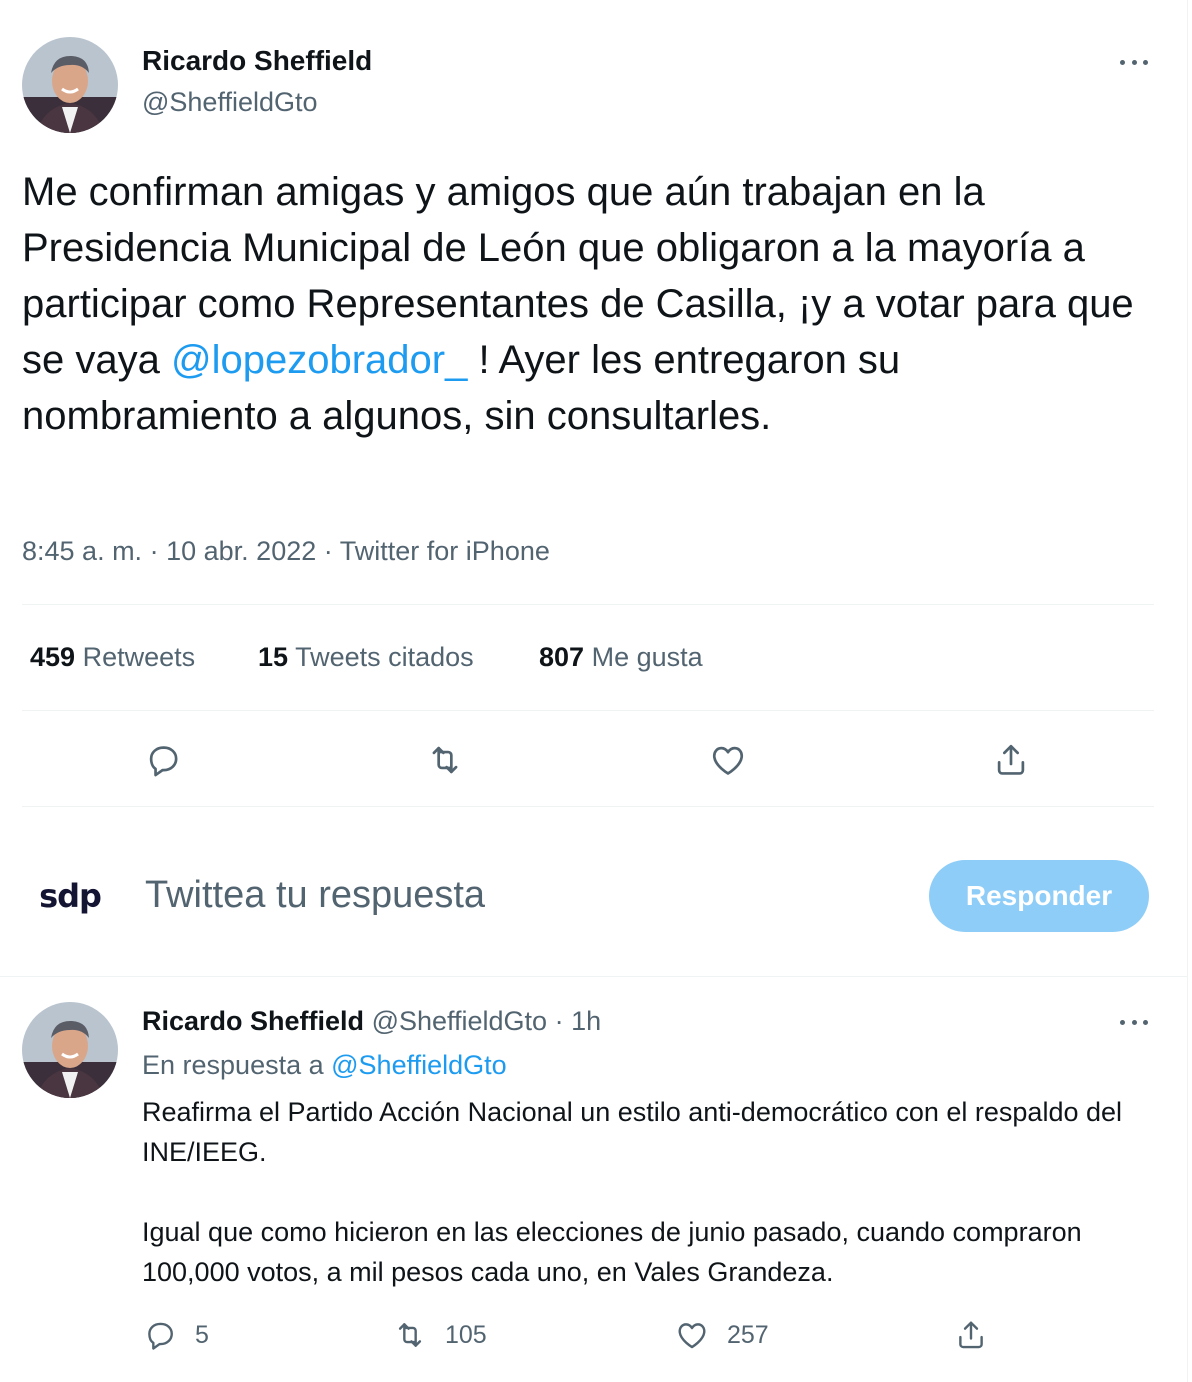 The image size is (1192, 1382). I want to click on reply-time: 1h, so click(586, 1021).